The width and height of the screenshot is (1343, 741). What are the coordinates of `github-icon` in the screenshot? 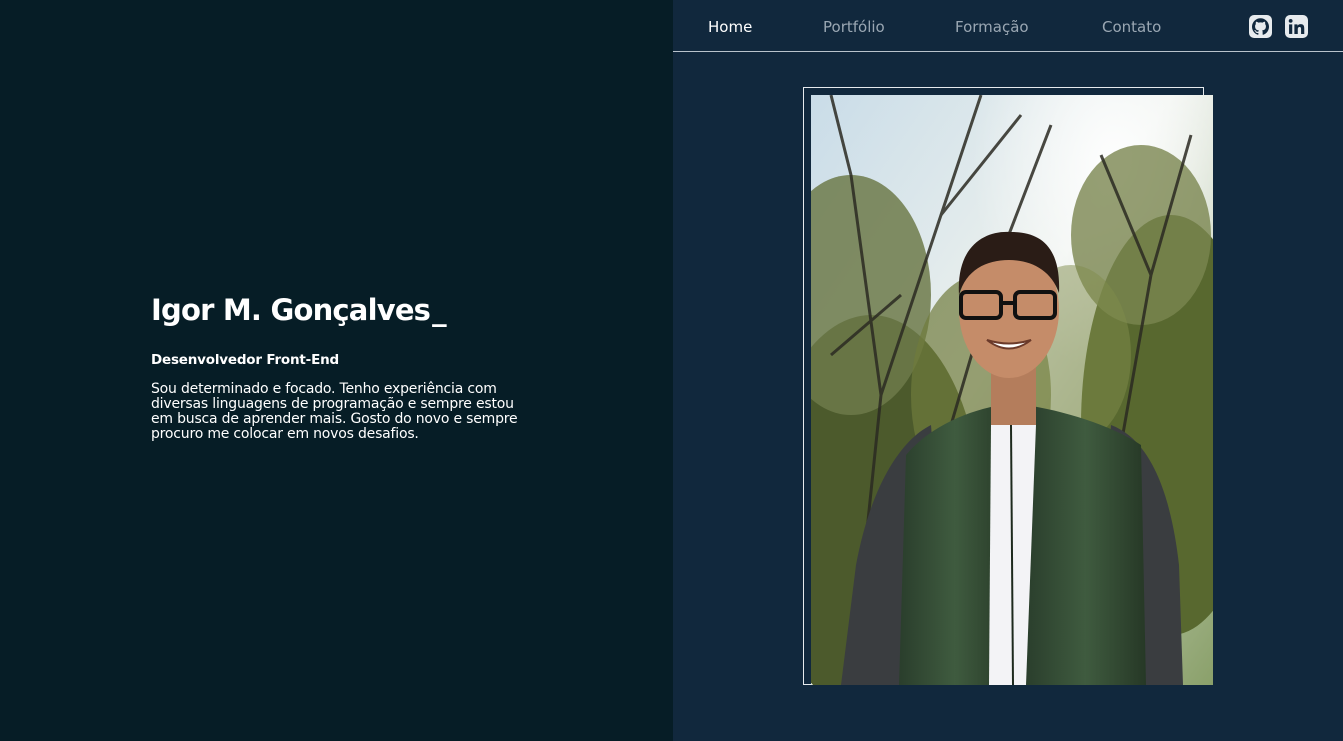 It's located at (1260, 26).